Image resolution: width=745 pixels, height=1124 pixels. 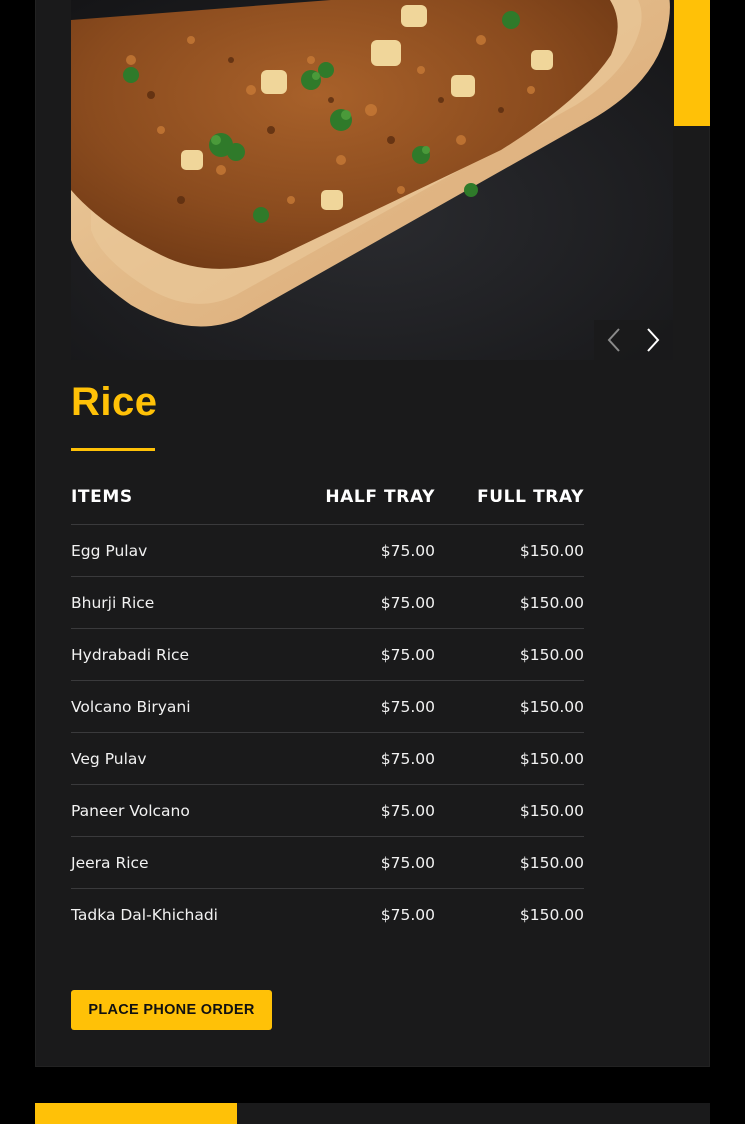 I want to click on table-row: Jeera Rice $75.00 $150.00, so click(x=327, y=862).